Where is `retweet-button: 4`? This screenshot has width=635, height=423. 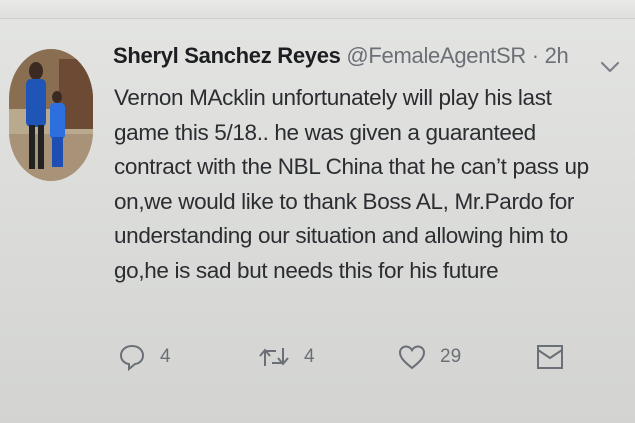
retweet-button: 4 is located at coordinates (286, 357).